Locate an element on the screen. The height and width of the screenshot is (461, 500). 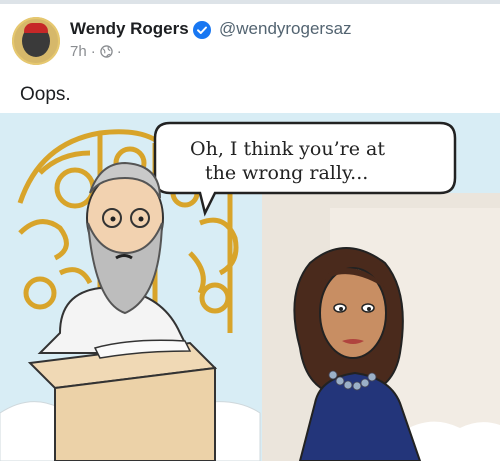
author-name: Wendy Rogers is located at coordinates (129, 29).